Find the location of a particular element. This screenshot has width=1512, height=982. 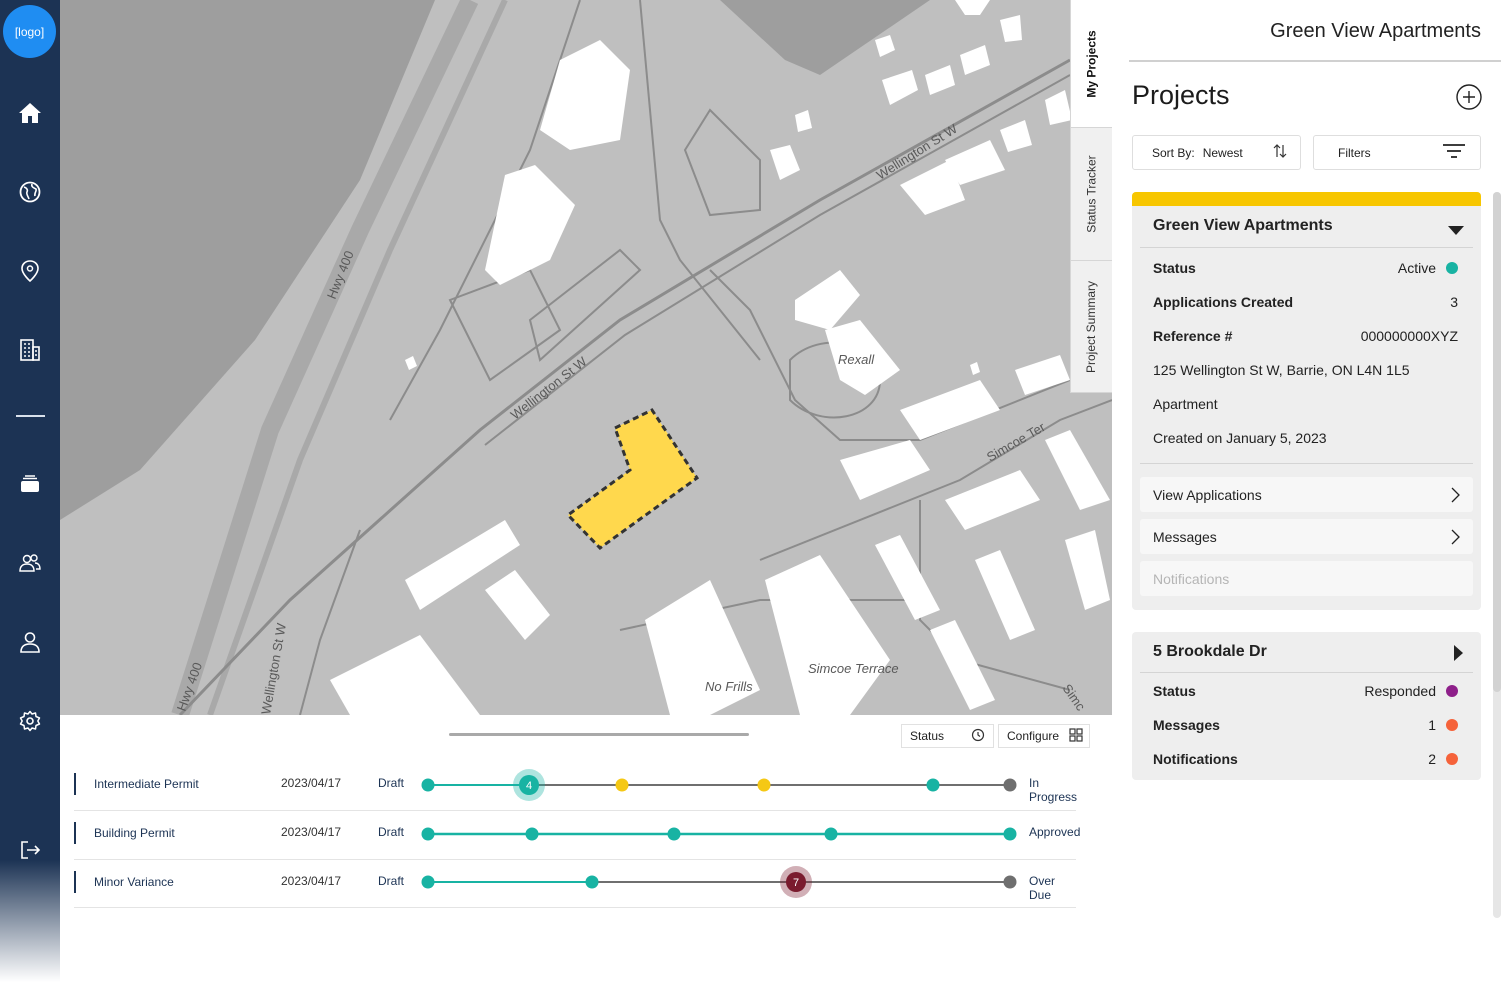

page-title: Projects is located at coordinates (1181, 95).